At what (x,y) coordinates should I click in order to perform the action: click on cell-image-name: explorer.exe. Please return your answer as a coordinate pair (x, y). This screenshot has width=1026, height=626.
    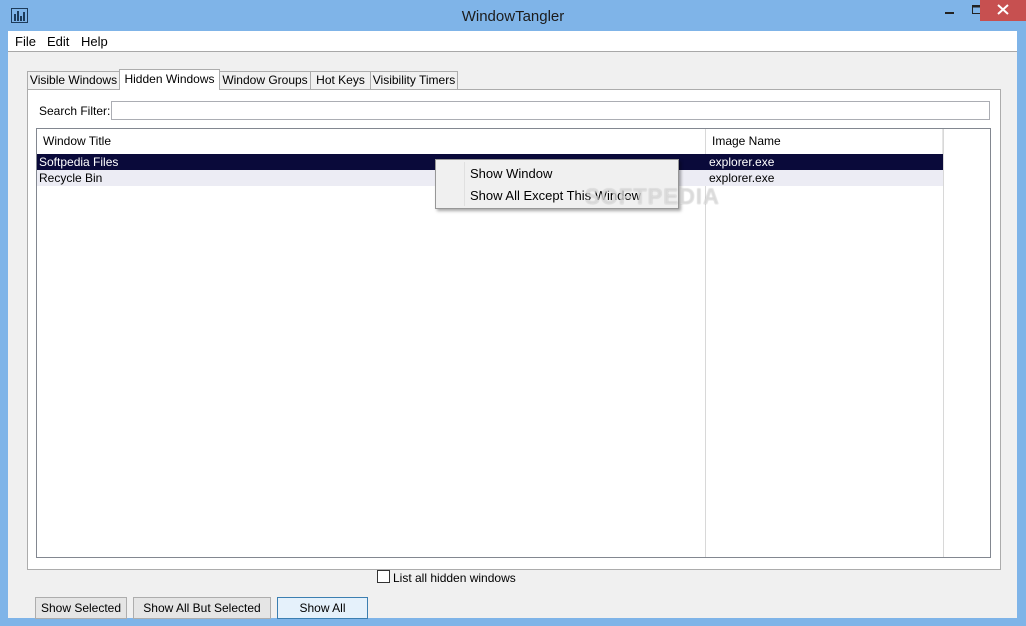
    Looking at the image, I should click on (742, 162).